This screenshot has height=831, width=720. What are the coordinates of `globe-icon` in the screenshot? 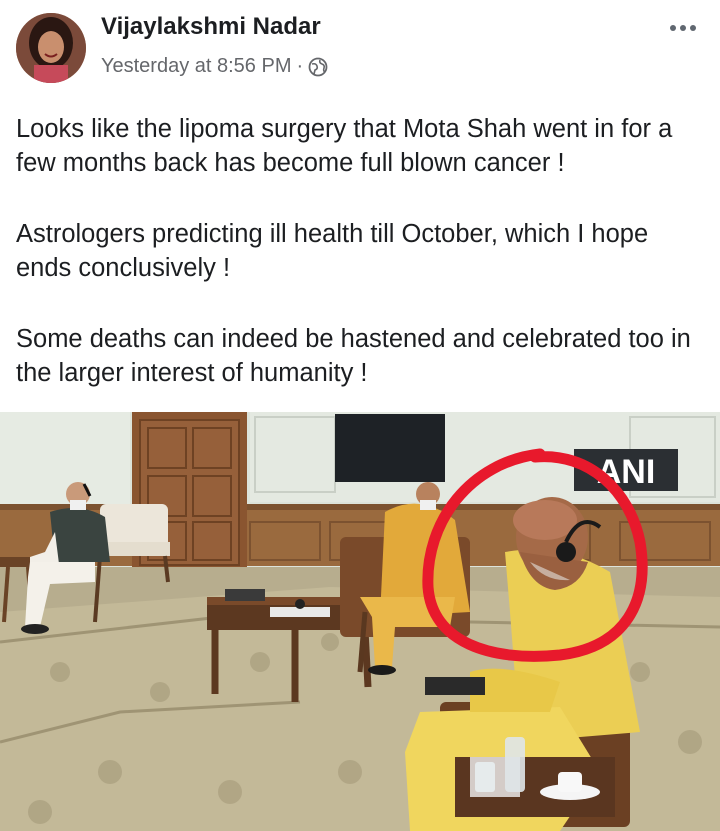 It's located at (318, 66).